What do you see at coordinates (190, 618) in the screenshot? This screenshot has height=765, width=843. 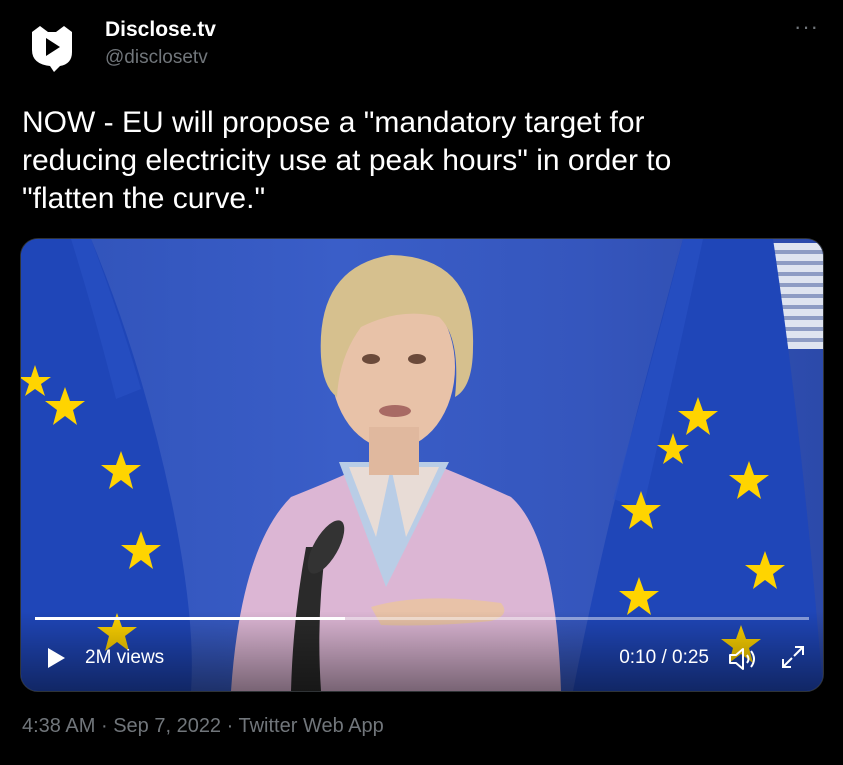 I see `progress-fill` at bounding box center [190, 618].